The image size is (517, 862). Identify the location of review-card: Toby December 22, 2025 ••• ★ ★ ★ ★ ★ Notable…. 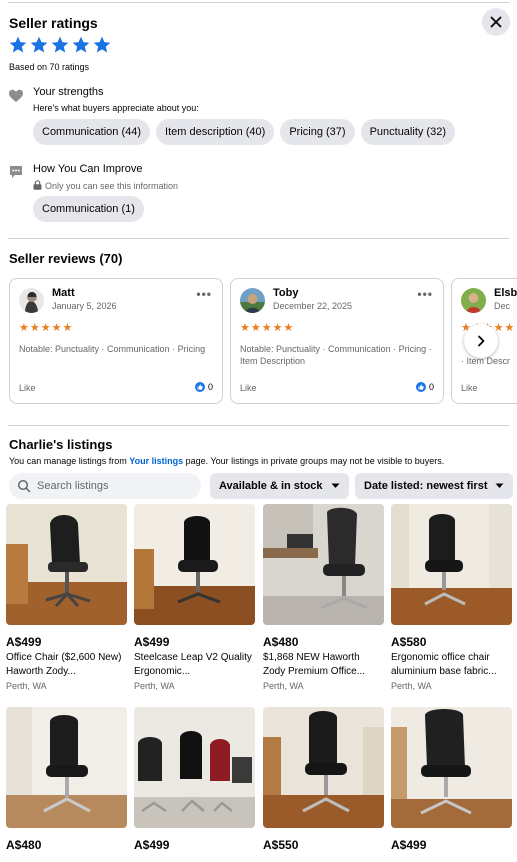
(337, 341).